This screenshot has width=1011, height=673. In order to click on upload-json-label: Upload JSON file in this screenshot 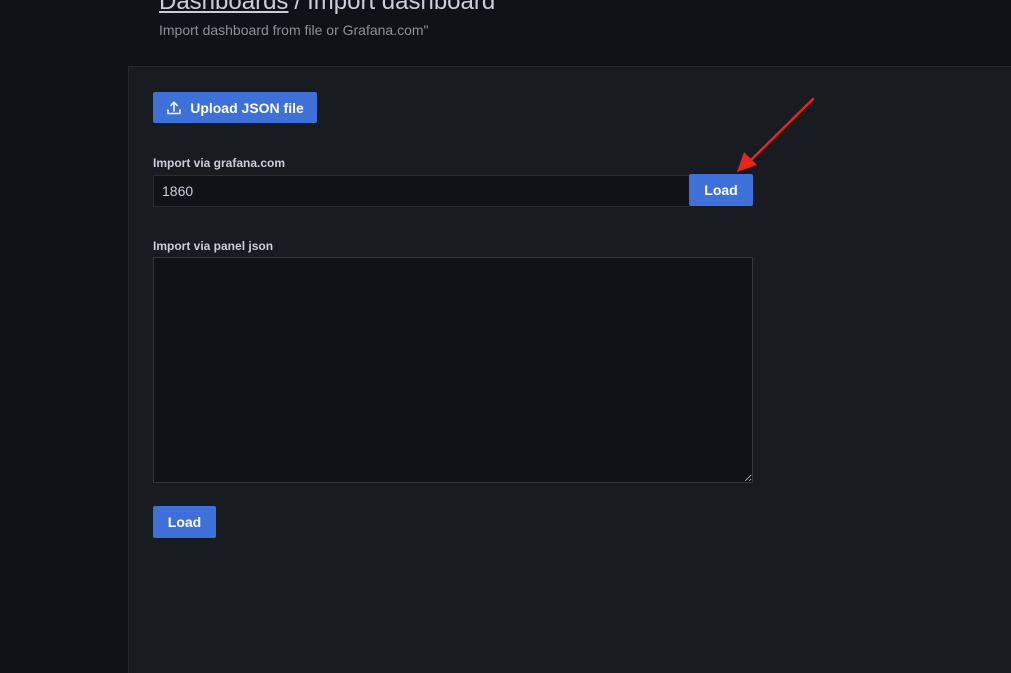, I will do `click(247, 107)`.